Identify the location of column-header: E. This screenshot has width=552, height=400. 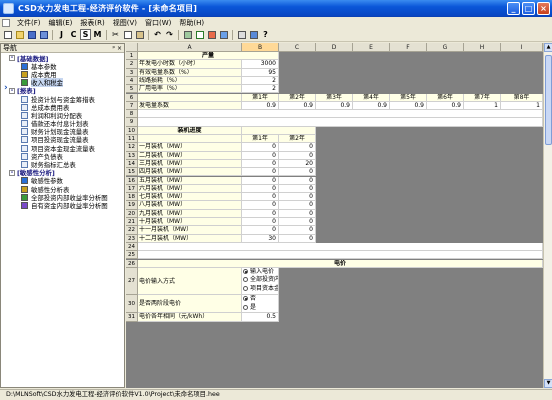
(371, 47).